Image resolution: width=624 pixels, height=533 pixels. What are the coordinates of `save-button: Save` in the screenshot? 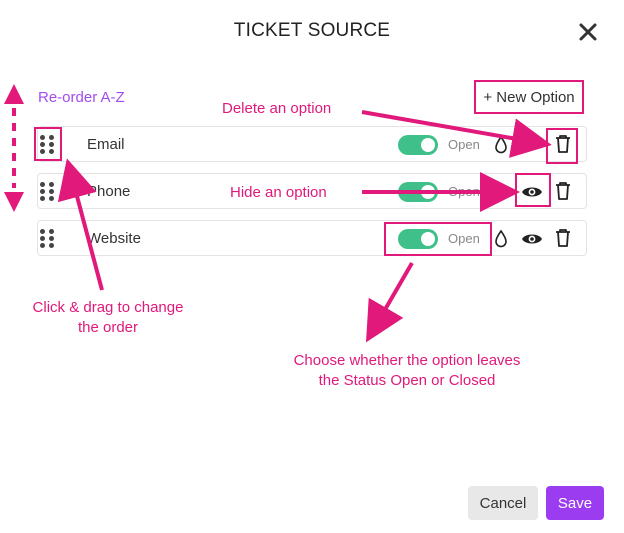 It's located at (575, 503).